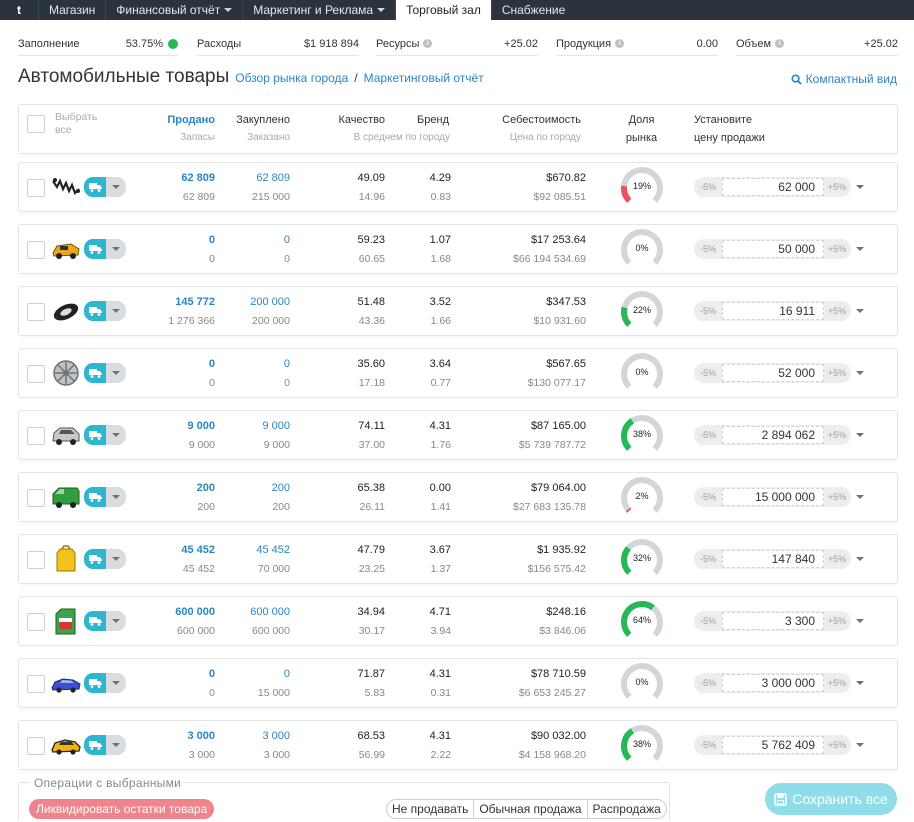  I want to click on spark-plug-wires-icon, so click(66, 187).